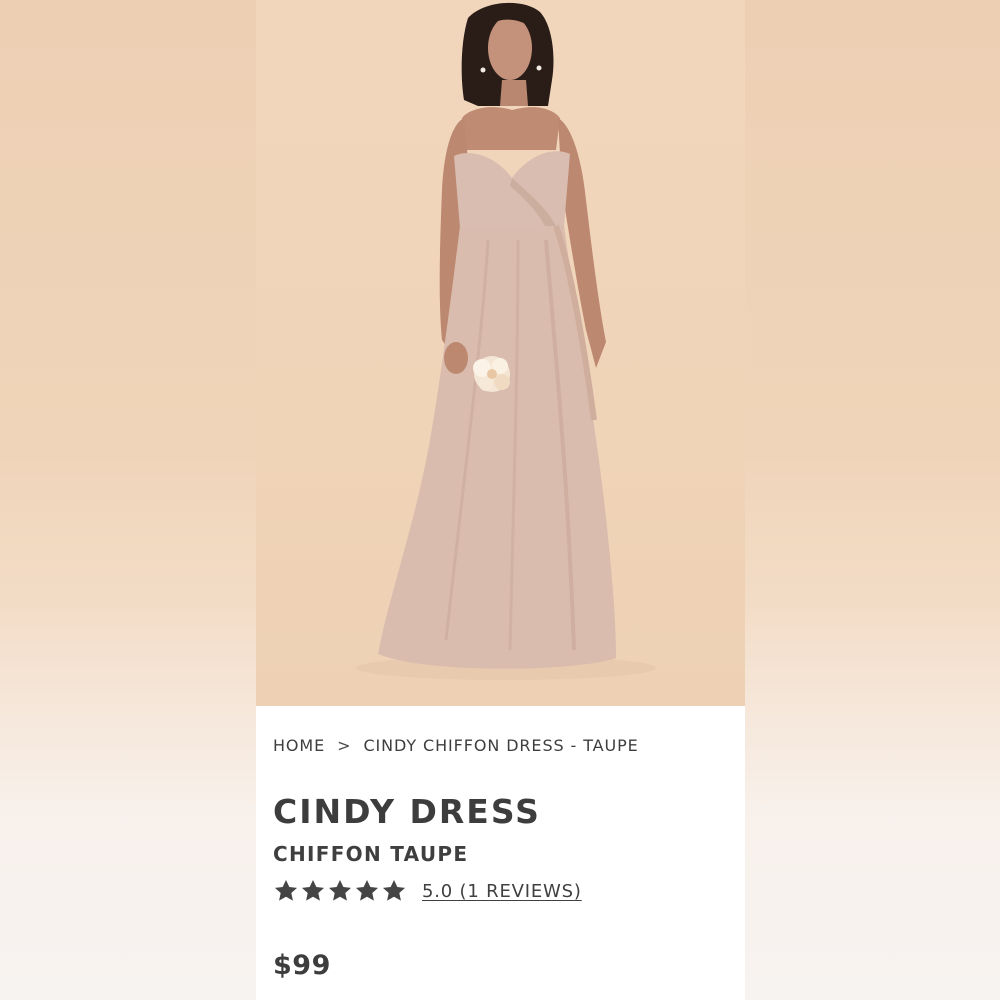 The height and width of the screenshot is (1000, 1000). Describe the element at coordinates (502, 891) in the screenshot. I see `reviews-link: 5.0 (1 REVIEWS)` at that location.